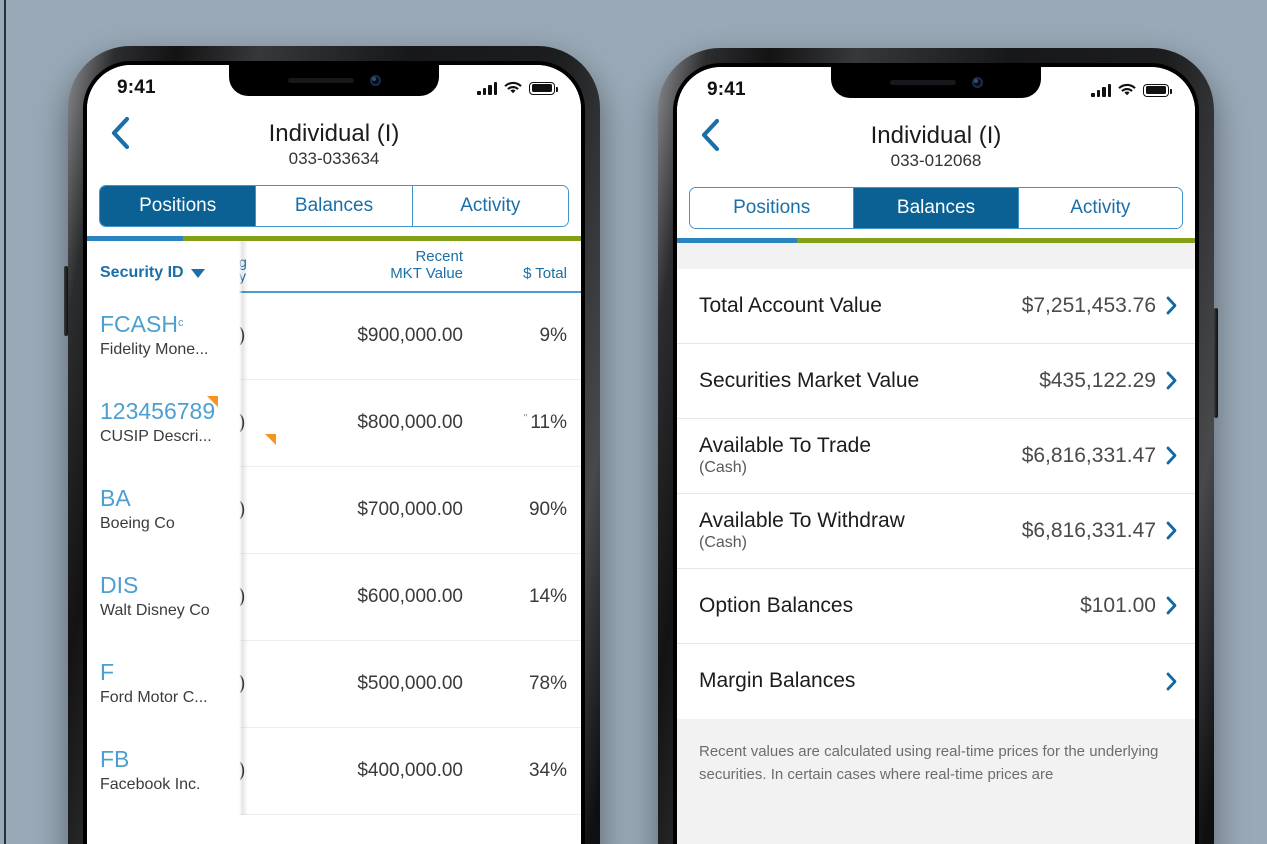  Describe the element at coordinates (169, 585) in the screenshot. I see `row-symbol: DIS` at that location.